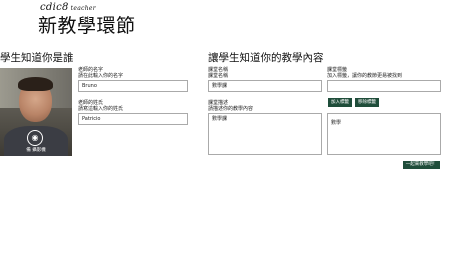 The width and height of the screenshot is (450, 253). I want to click on teacher-name-input: Bruno, so click(133, 86).